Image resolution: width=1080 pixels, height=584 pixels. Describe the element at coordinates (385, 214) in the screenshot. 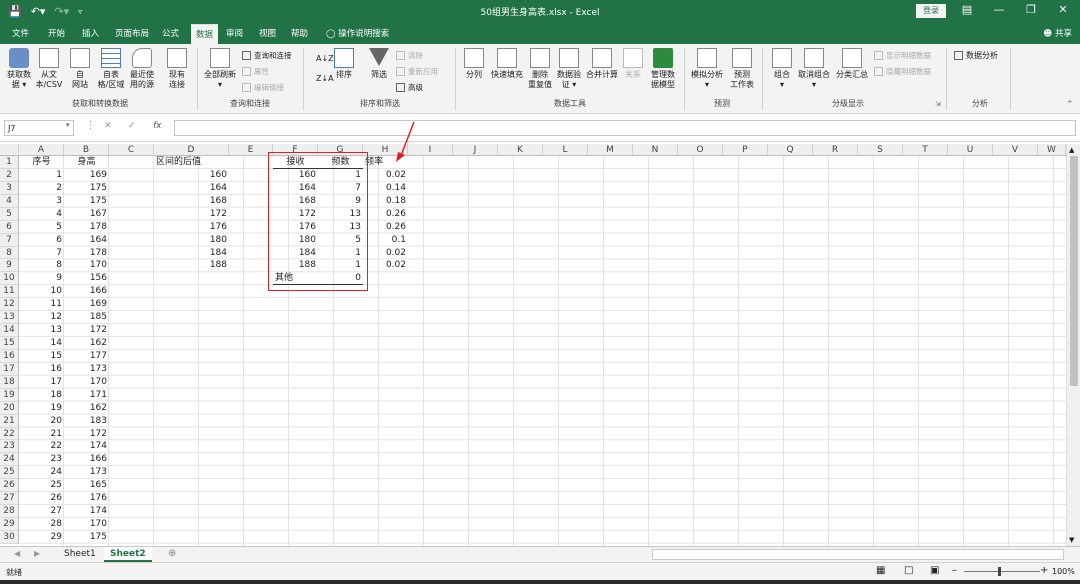

I see `cell-H5: 0.26` at that location.